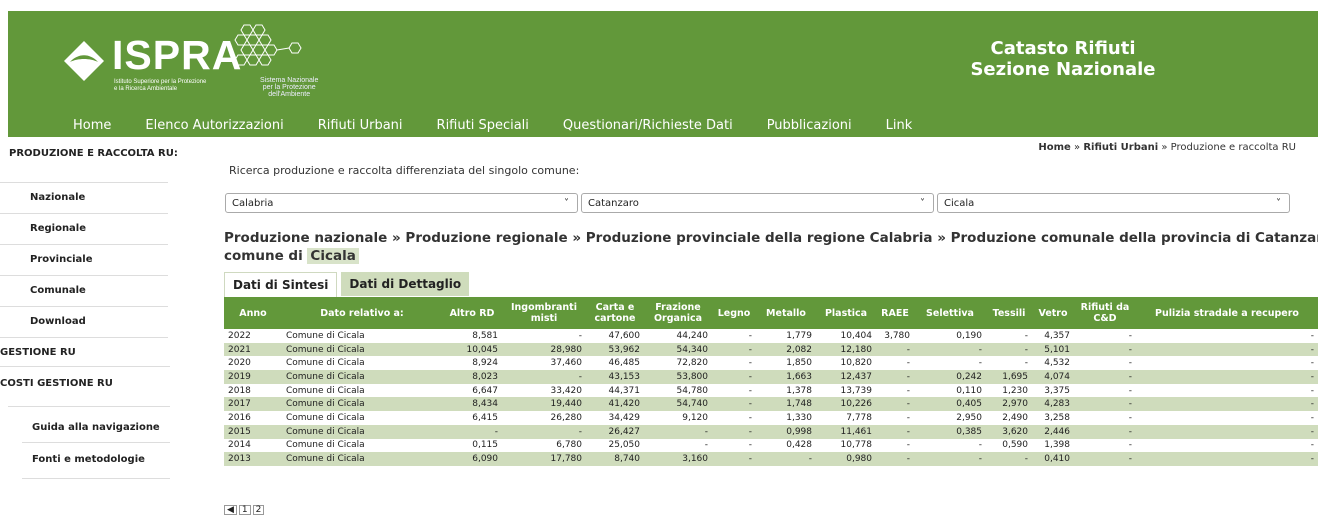  Describe the element at coordinates (786, 377) in the screenshot. I see `table-cell: 1,663` at that location.